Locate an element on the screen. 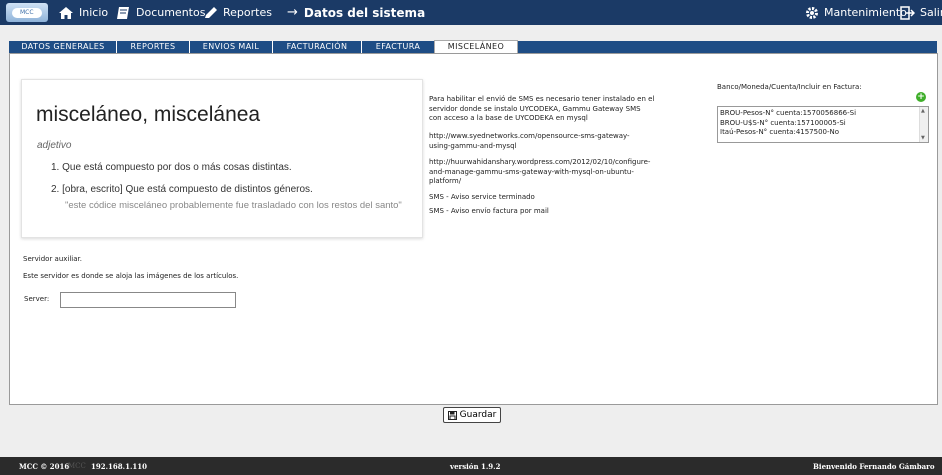  server-aux-label: Servidor auxiliar. is located at coordinates (52, 259).